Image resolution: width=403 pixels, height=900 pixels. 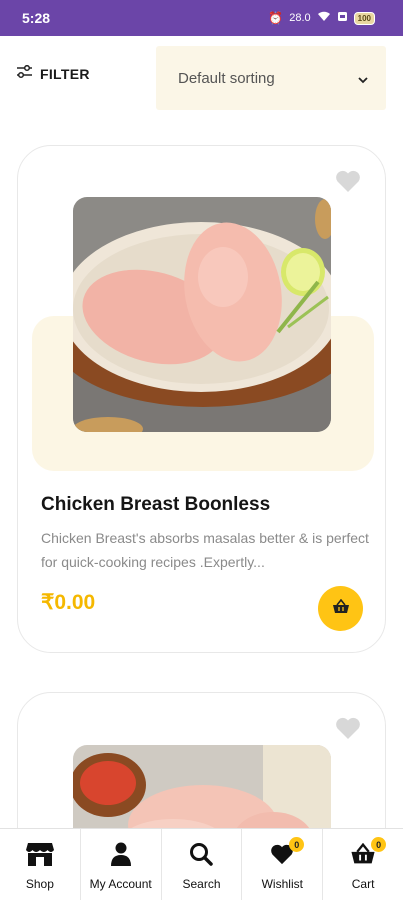 I want to click on status-bar: 5:28 ⏰ 28.0 100, so click(x=201, y=18).